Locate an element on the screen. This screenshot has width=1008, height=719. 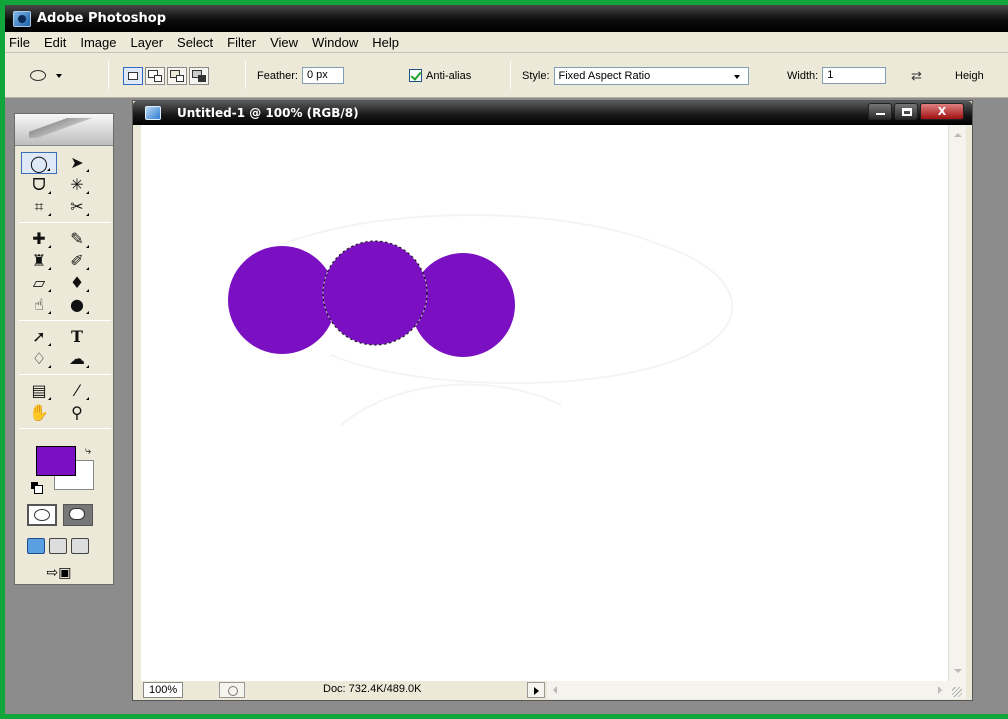
screen-mode-group is located at coordinates (58, 546).